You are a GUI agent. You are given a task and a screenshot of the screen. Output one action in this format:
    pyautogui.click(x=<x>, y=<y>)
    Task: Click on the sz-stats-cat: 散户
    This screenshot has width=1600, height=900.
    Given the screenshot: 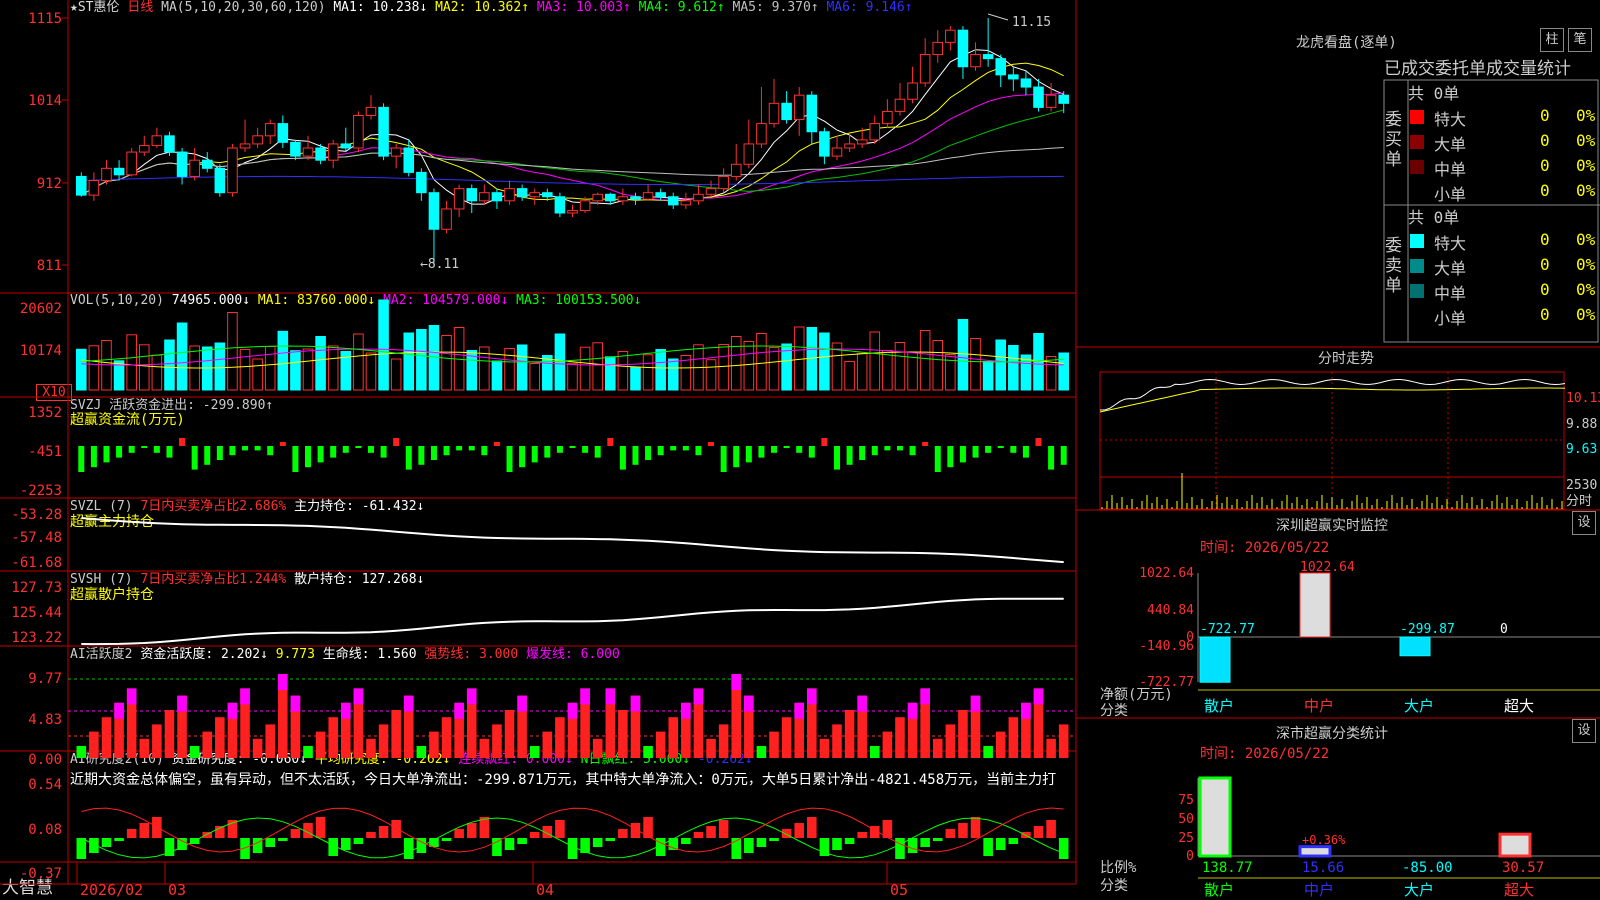 What is the action you would take?
    pyautogui.click(x=1219, y=890)
    